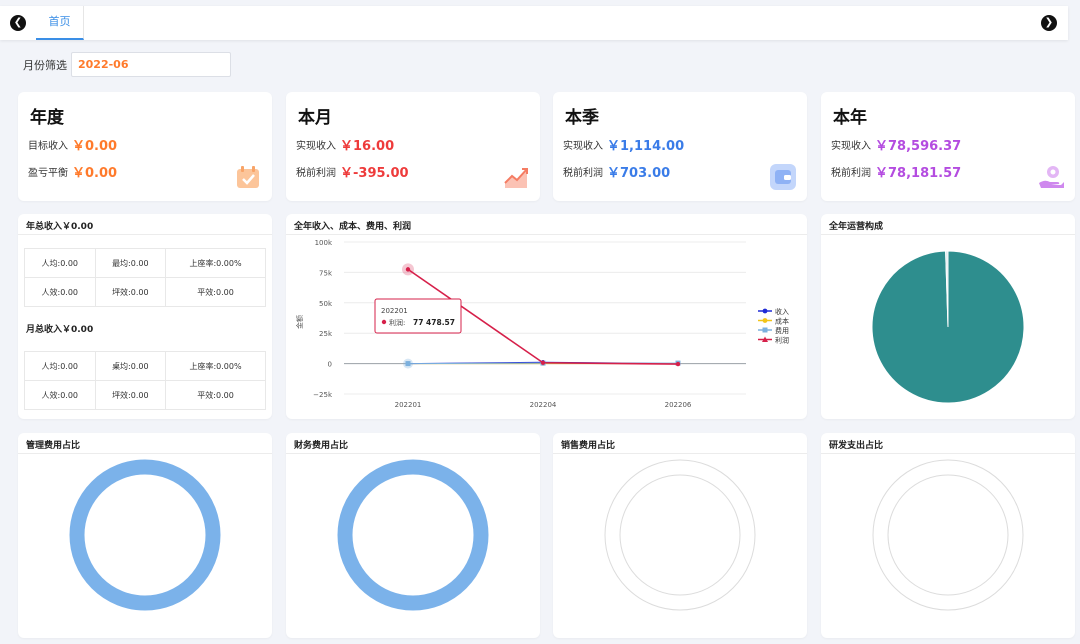  What do you see at coordinates (384, 322) in the screenshot?
I see `tooltip-marker` at bounding box center [384, 322].